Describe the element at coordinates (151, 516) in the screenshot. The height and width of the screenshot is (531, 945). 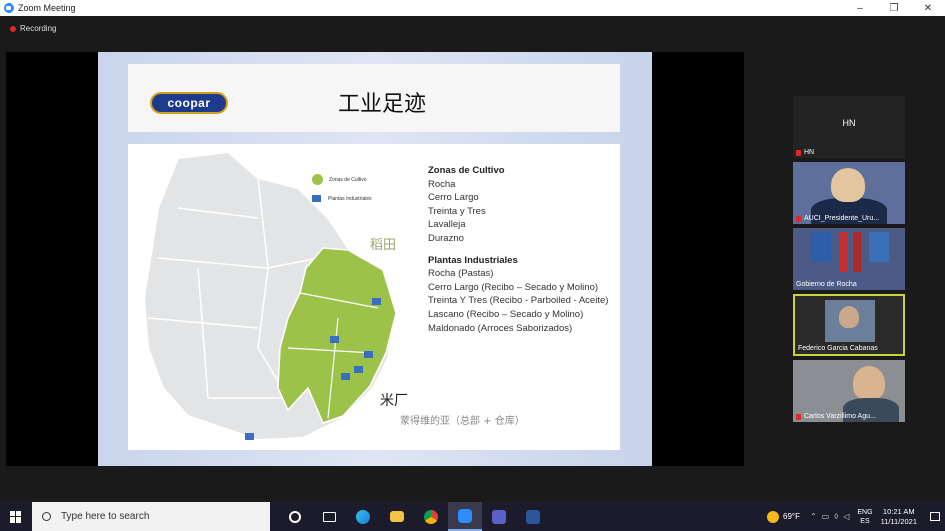
I see `taskbar-search: Type here to search` at that location.